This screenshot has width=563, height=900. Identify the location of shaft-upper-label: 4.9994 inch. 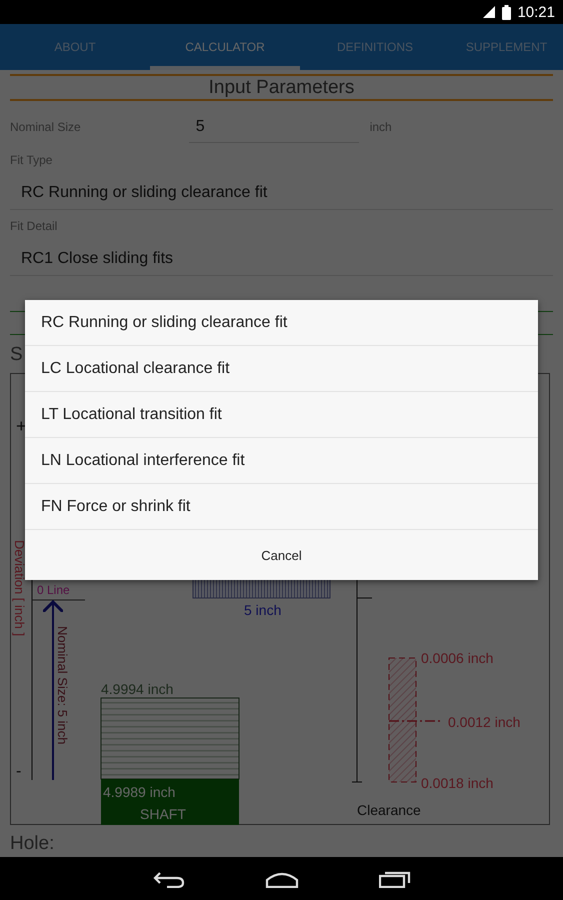
(137, 689).